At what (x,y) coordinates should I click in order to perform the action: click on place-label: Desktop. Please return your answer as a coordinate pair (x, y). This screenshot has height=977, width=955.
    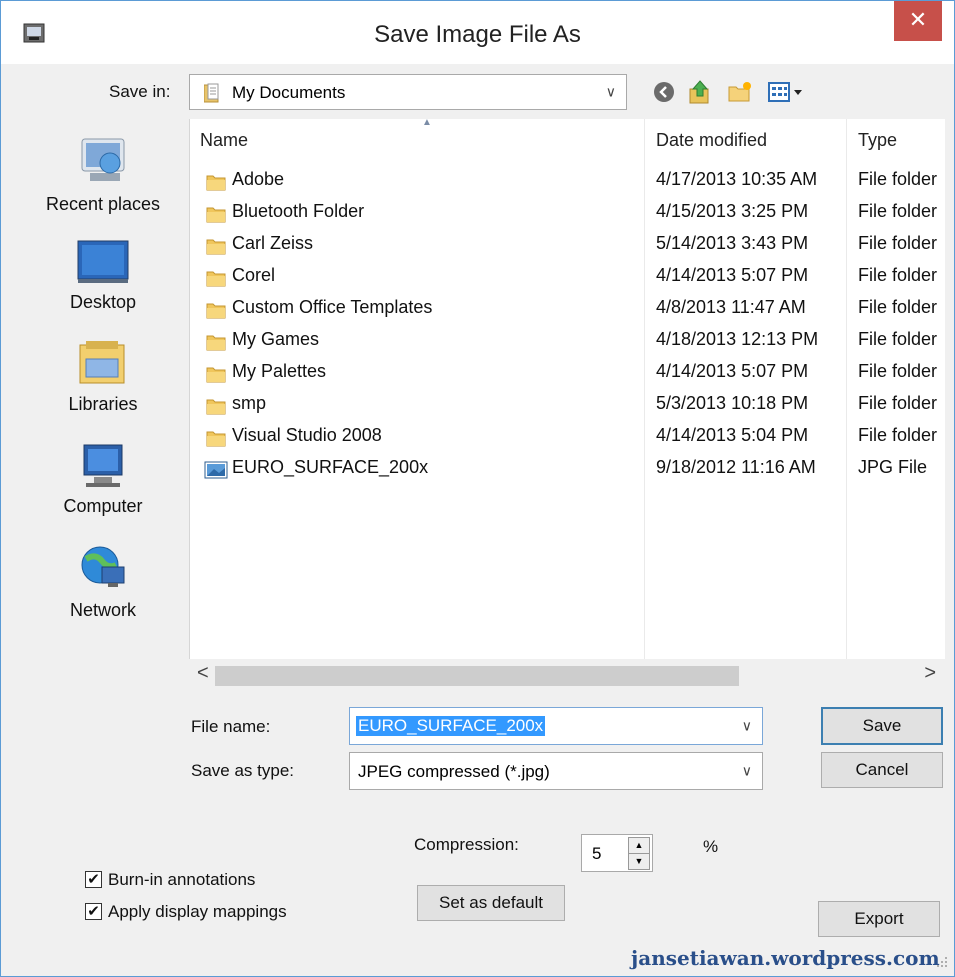
    Looking at the image, I should click on (103, 302).